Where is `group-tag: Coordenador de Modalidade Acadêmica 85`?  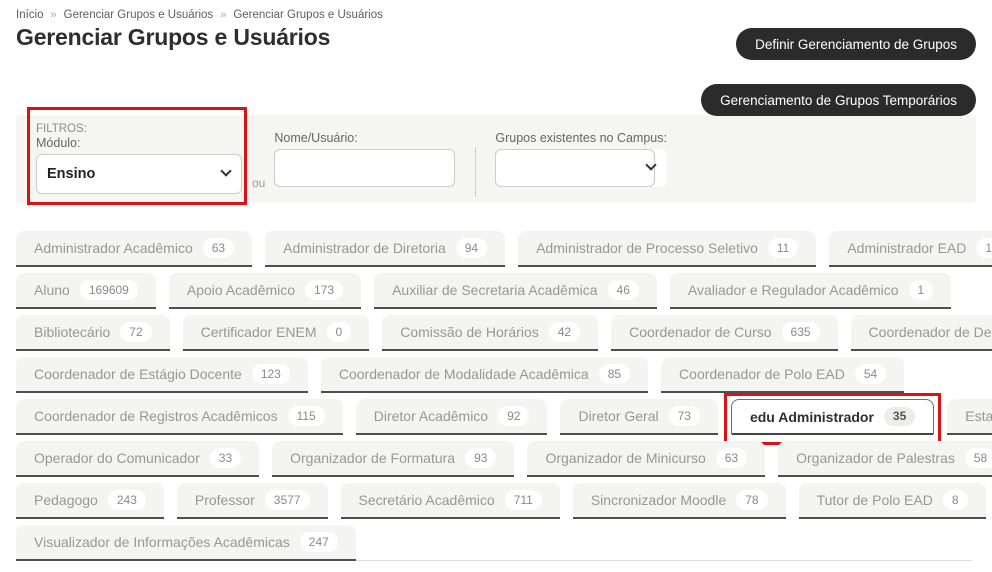
group-tag: Coordenador de Modalidade Acadêmica 85 is located at coordinates (484, 375).